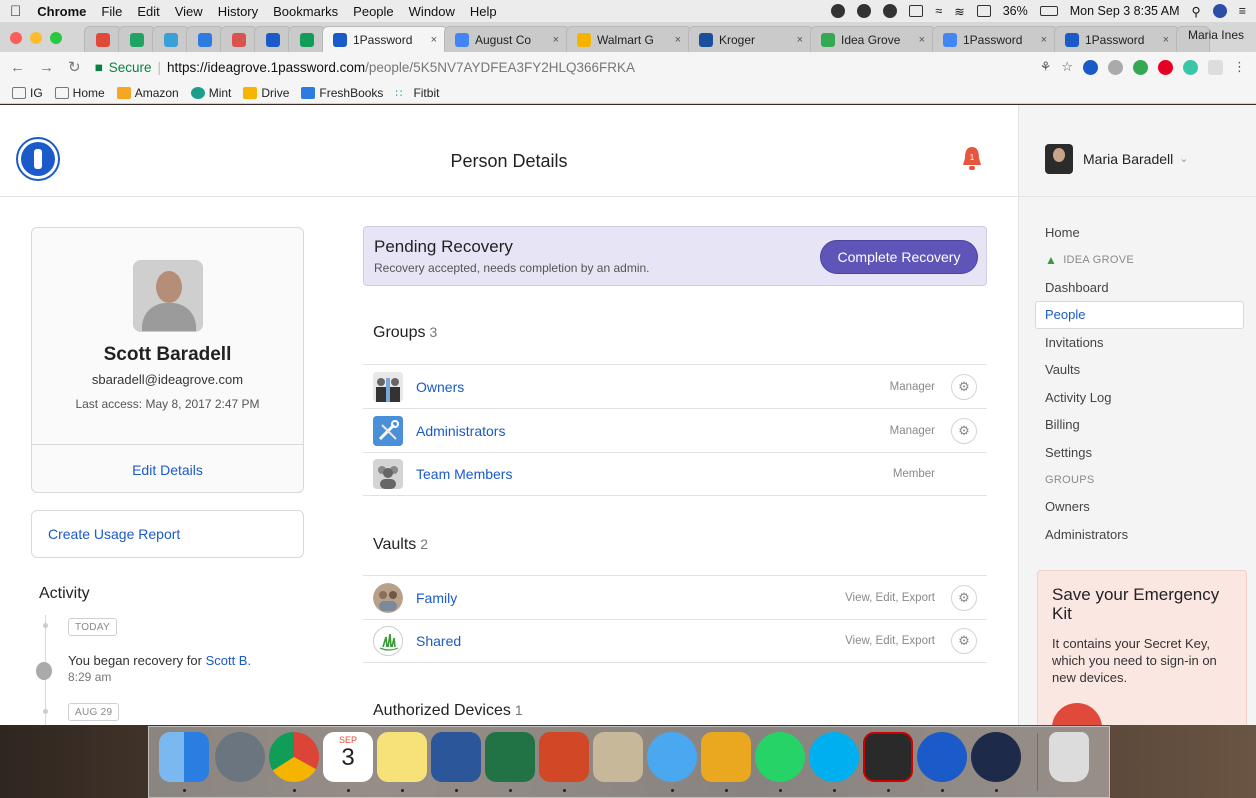 This screenshot has width=1256, height=798. Describe the element at coordinates (56, 38) in the screenshot. I see `zoom-window-button` at that location.